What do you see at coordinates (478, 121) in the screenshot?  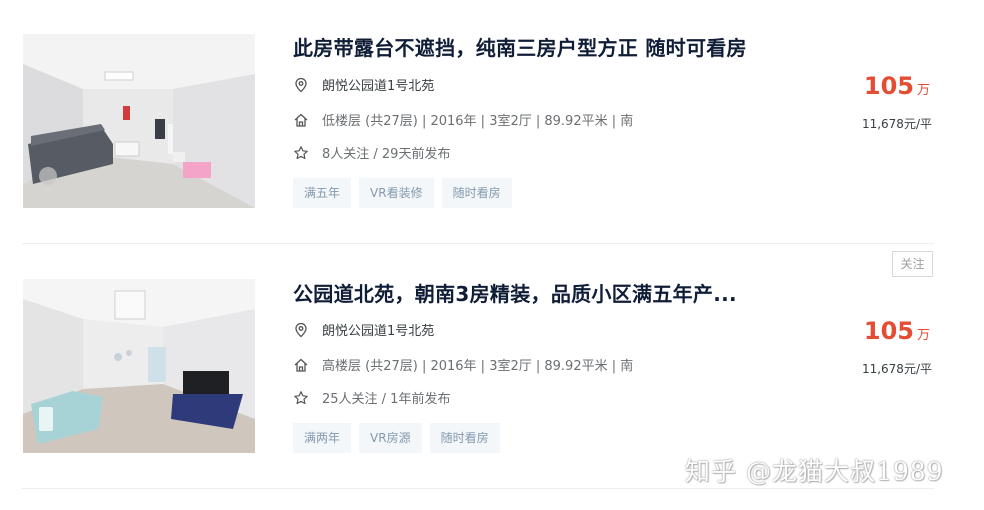 I see `house-info: 低楼层 (共27层) | 2016年 | 3室2厅 | 89.92平米 | 南` at bounding box center [478, 121].